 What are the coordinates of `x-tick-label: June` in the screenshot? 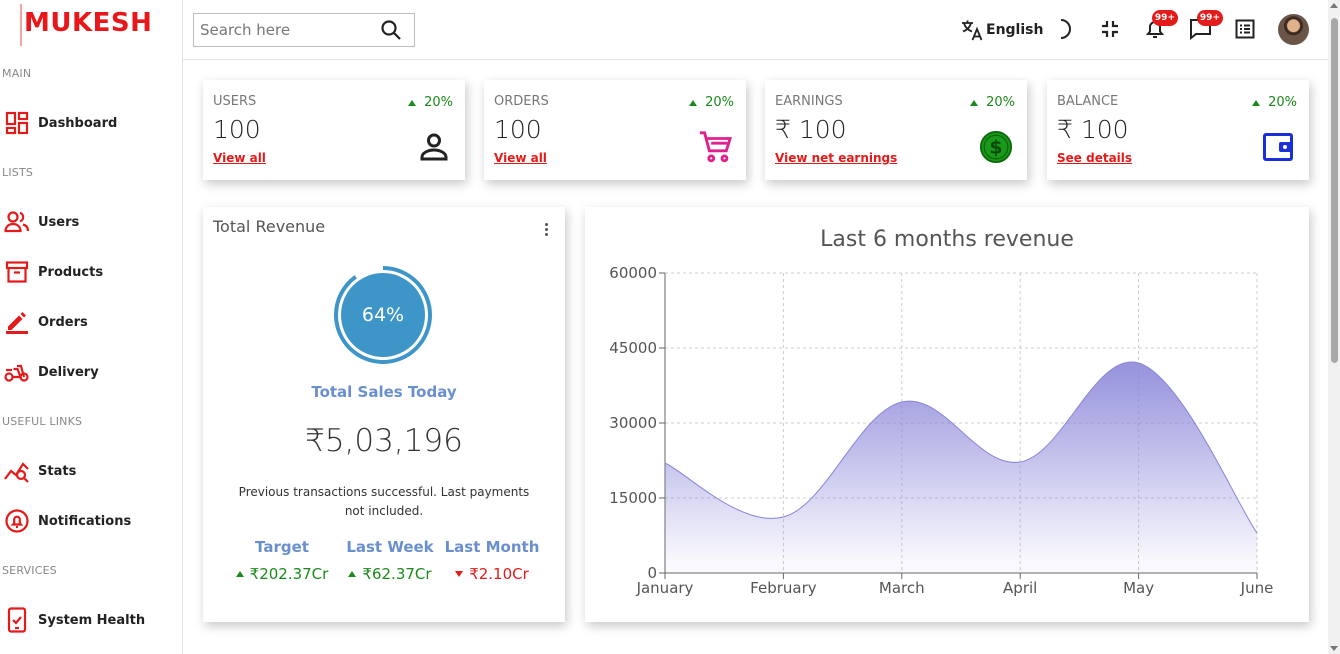 It's located at (1257, 588).